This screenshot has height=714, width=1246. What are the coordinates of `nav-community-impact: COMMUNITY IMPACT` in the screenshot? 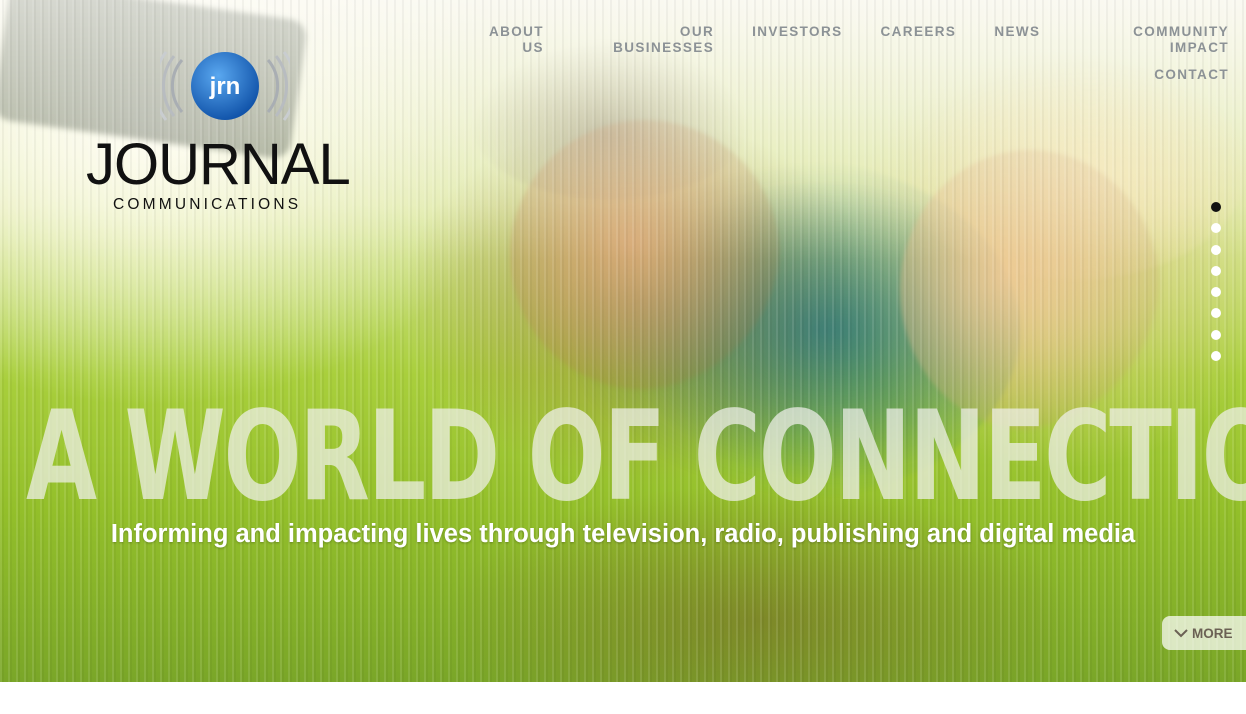 It's located at (1153, 40).